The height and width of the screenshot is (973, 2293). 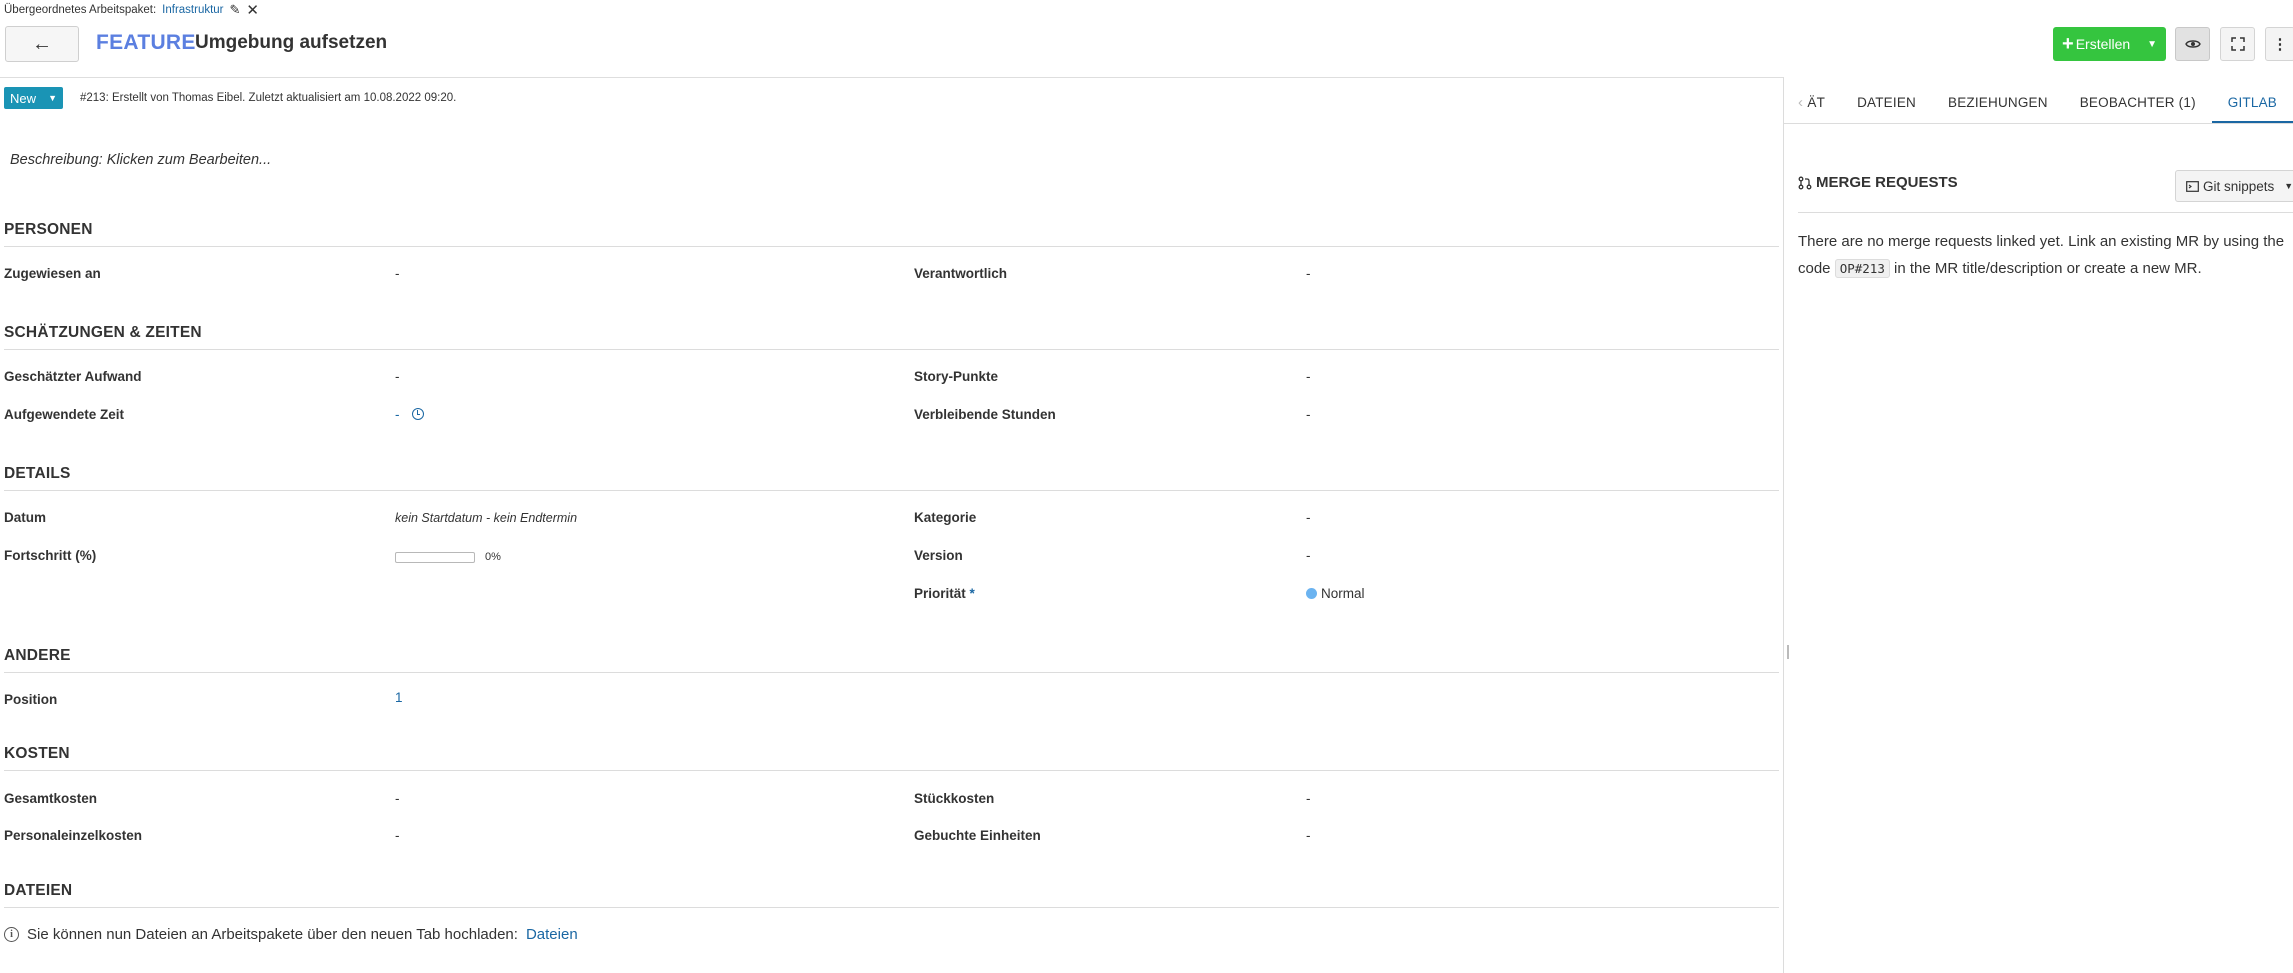 I want to click on parent-label: Übergeordnetes Arbeitspaket:, so click(x=80, y=10).